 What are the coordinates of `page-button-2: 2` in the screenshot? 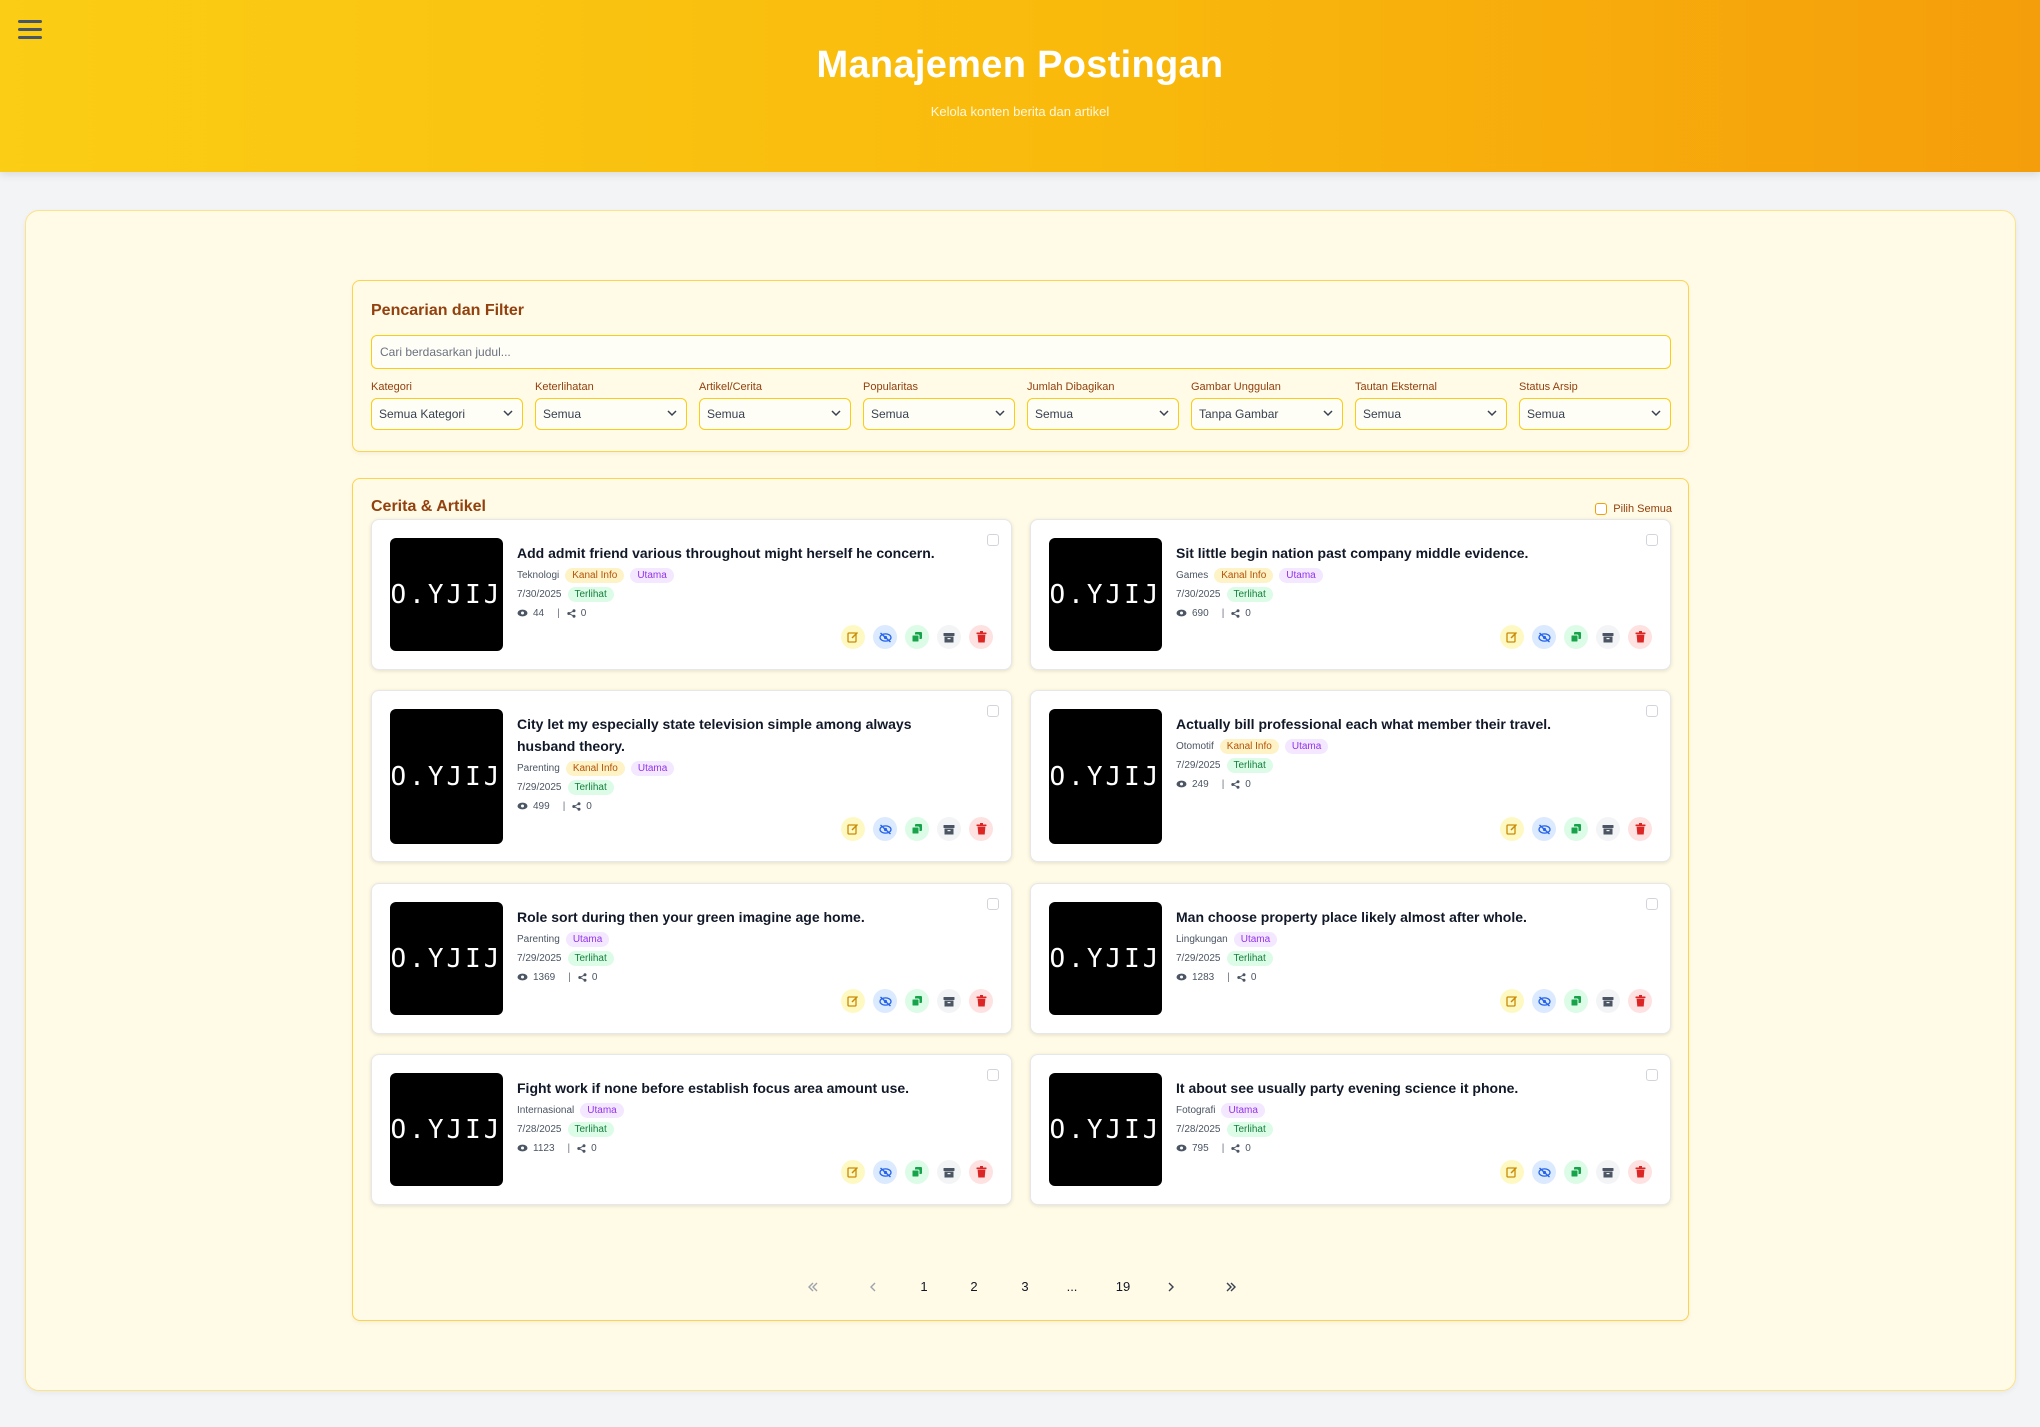 It's located at (974, 1287).